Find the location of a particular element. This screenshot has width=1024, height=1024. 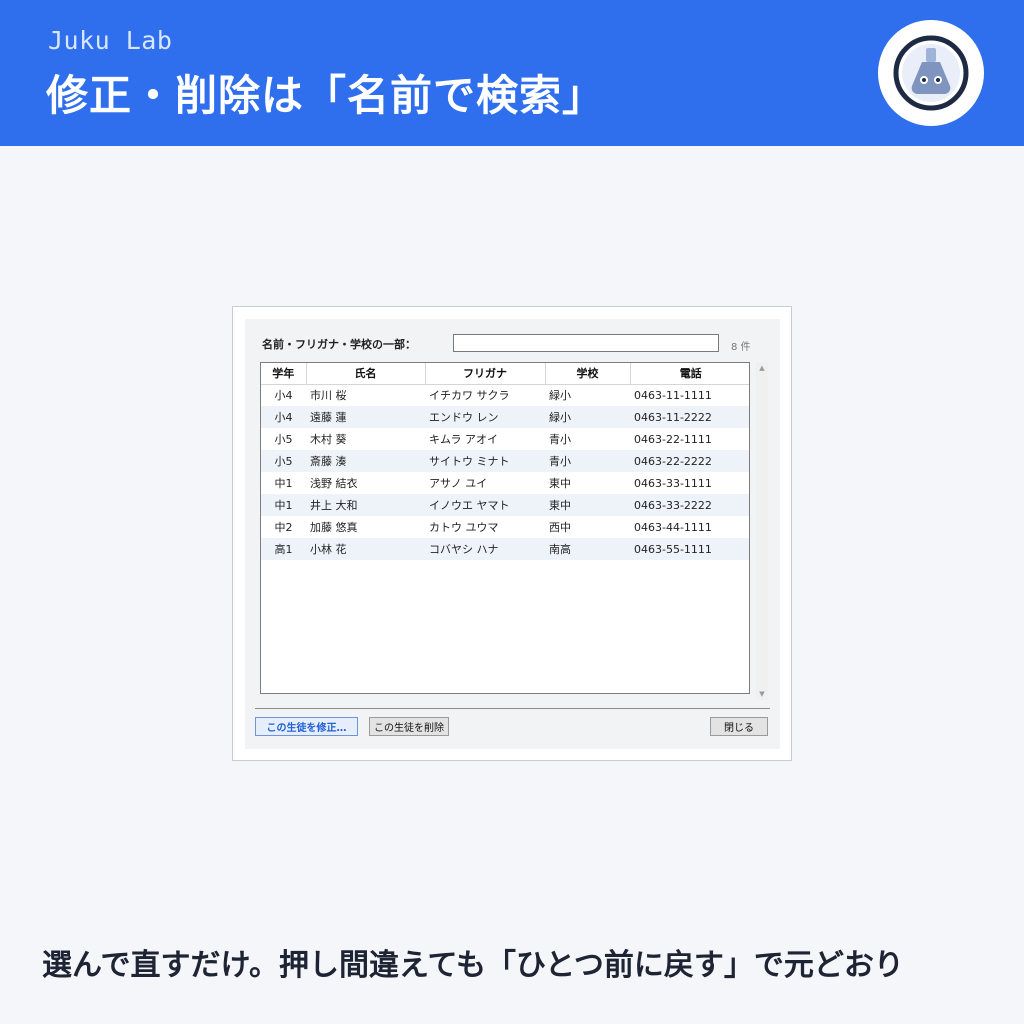

cell-name: 市川 桜 is located at coordinates (328, 396).